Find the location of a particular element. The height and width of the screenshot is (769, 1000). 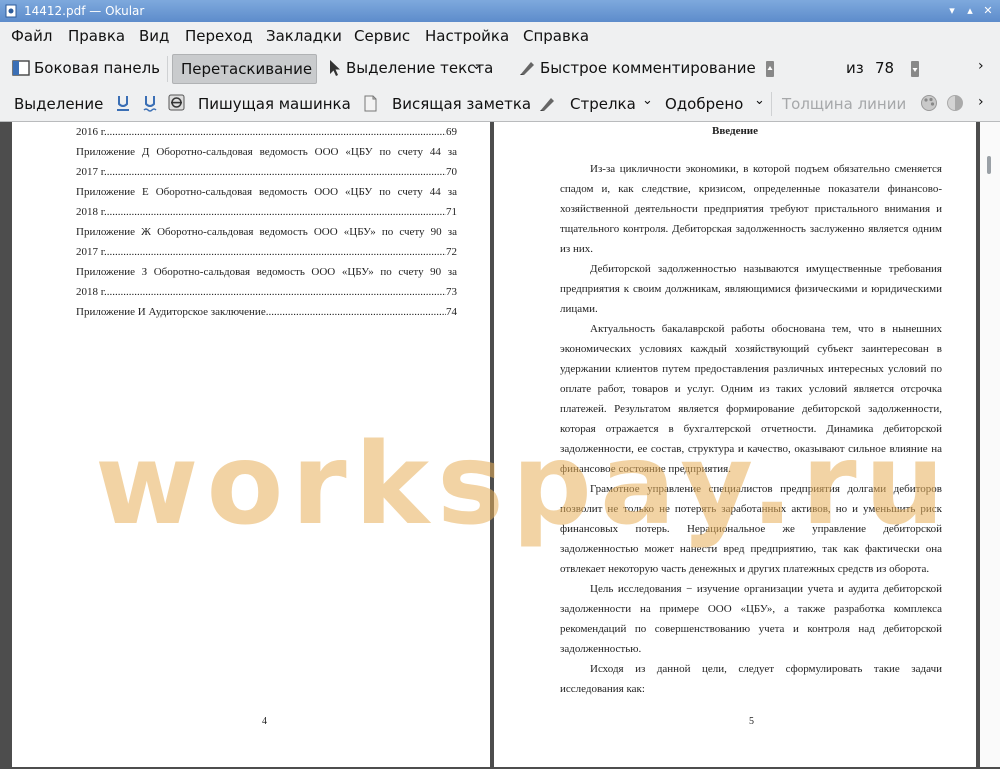

highlight-button: Выделение is located at coordinates (58, 104).